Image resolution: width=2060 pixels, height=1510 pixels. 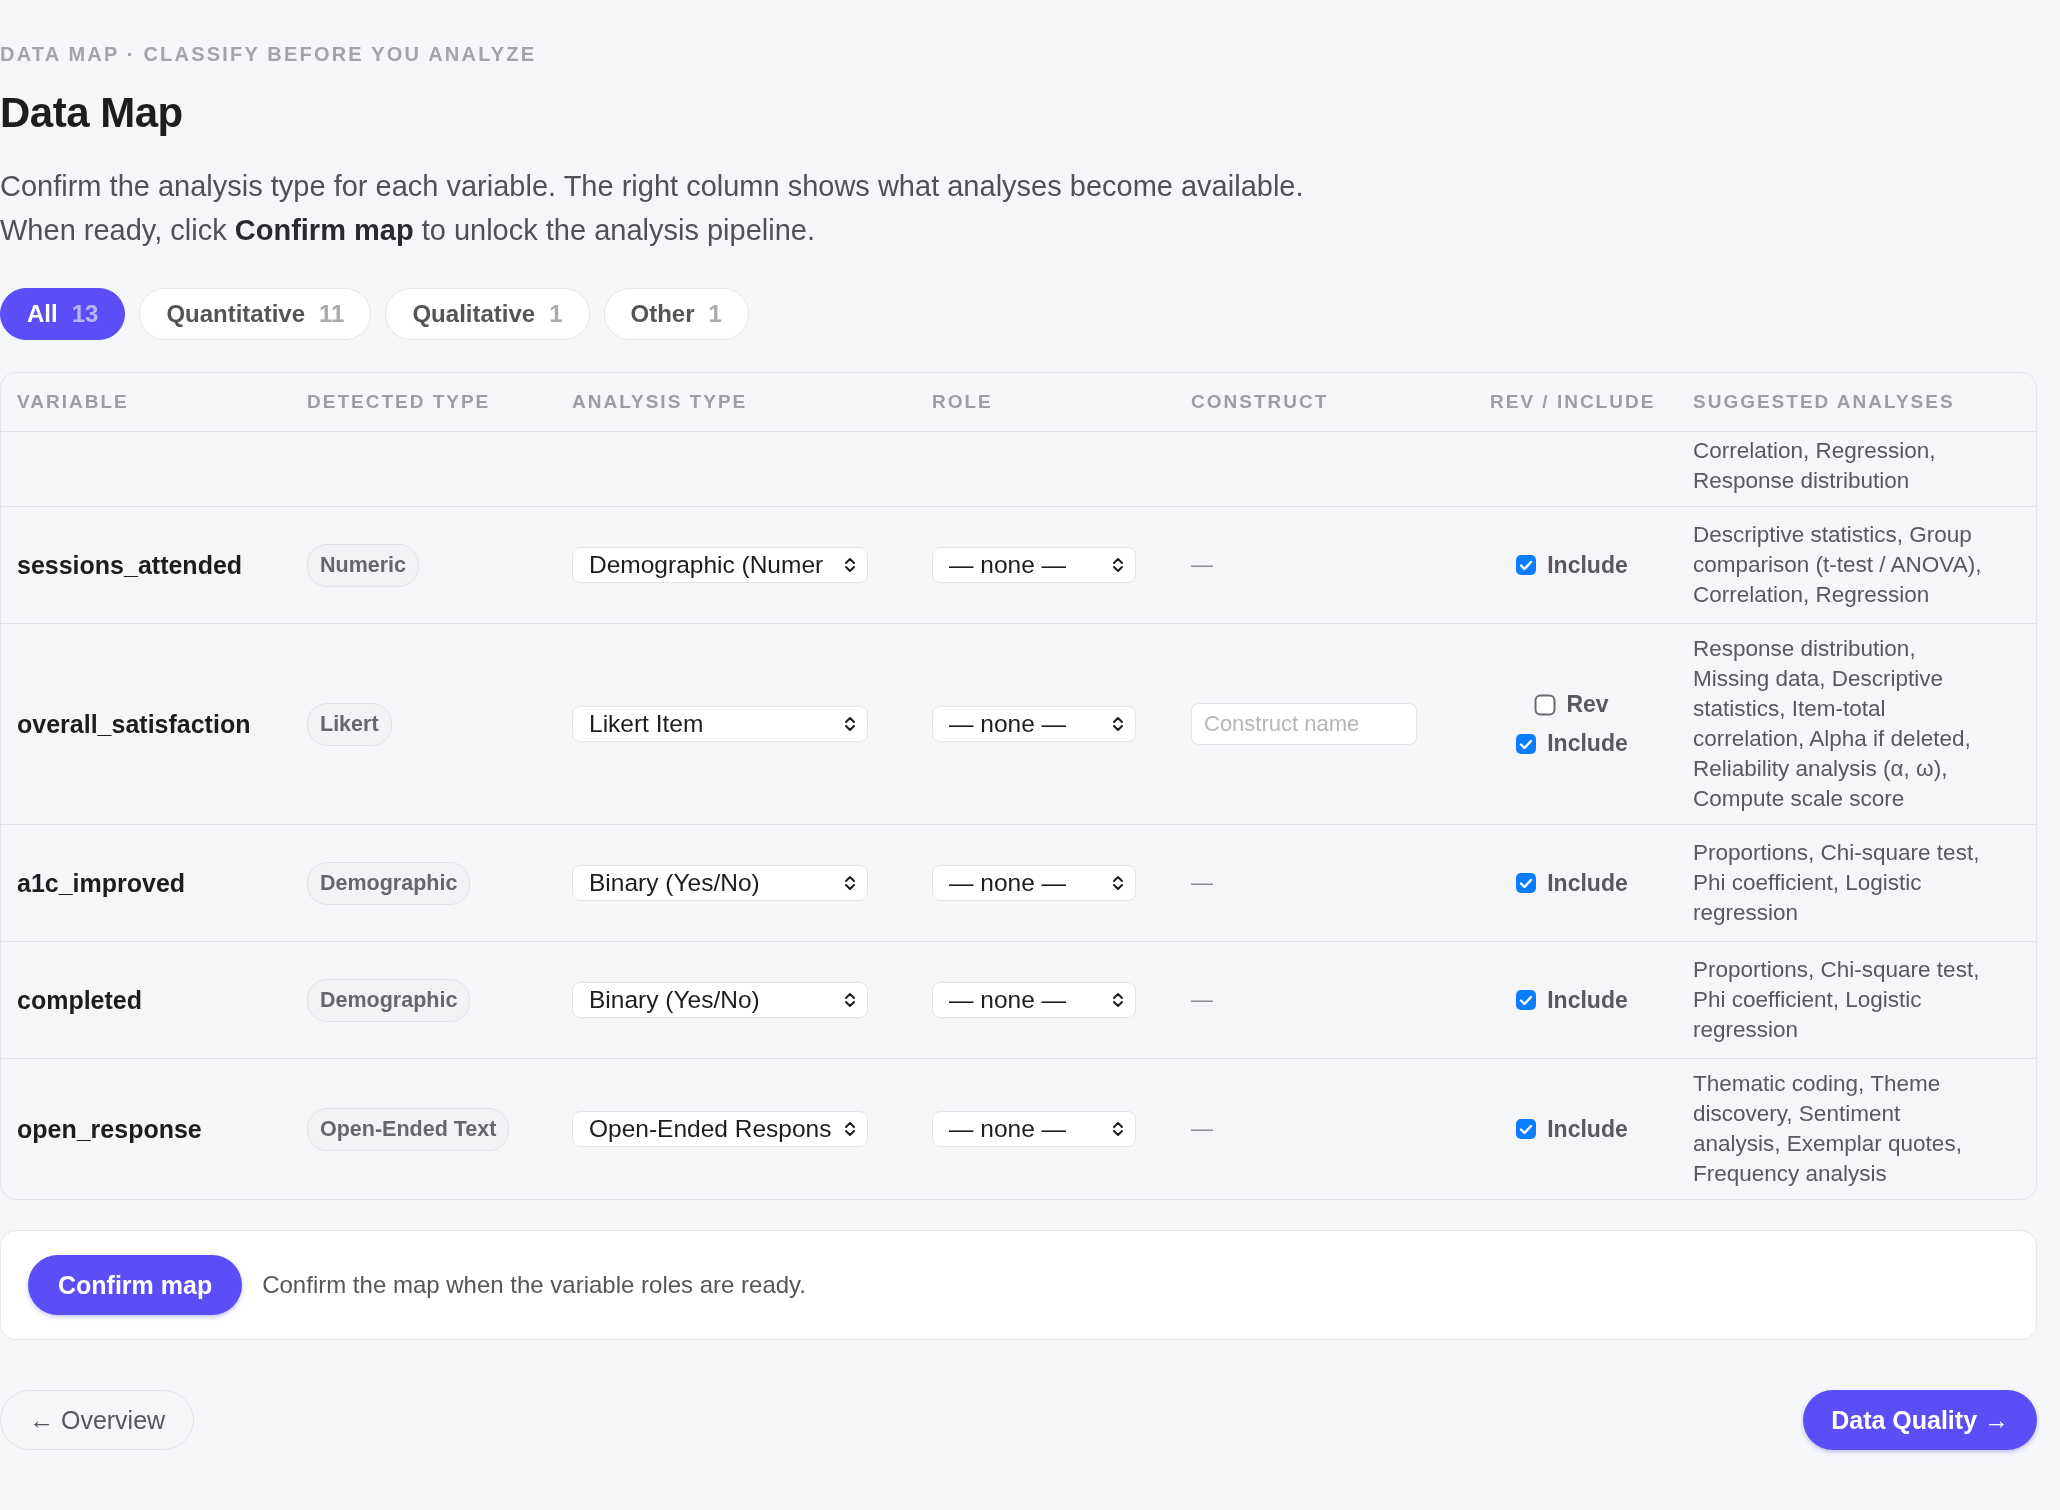 I want to click on variable-name: completed, so click(x=80, y=1000).